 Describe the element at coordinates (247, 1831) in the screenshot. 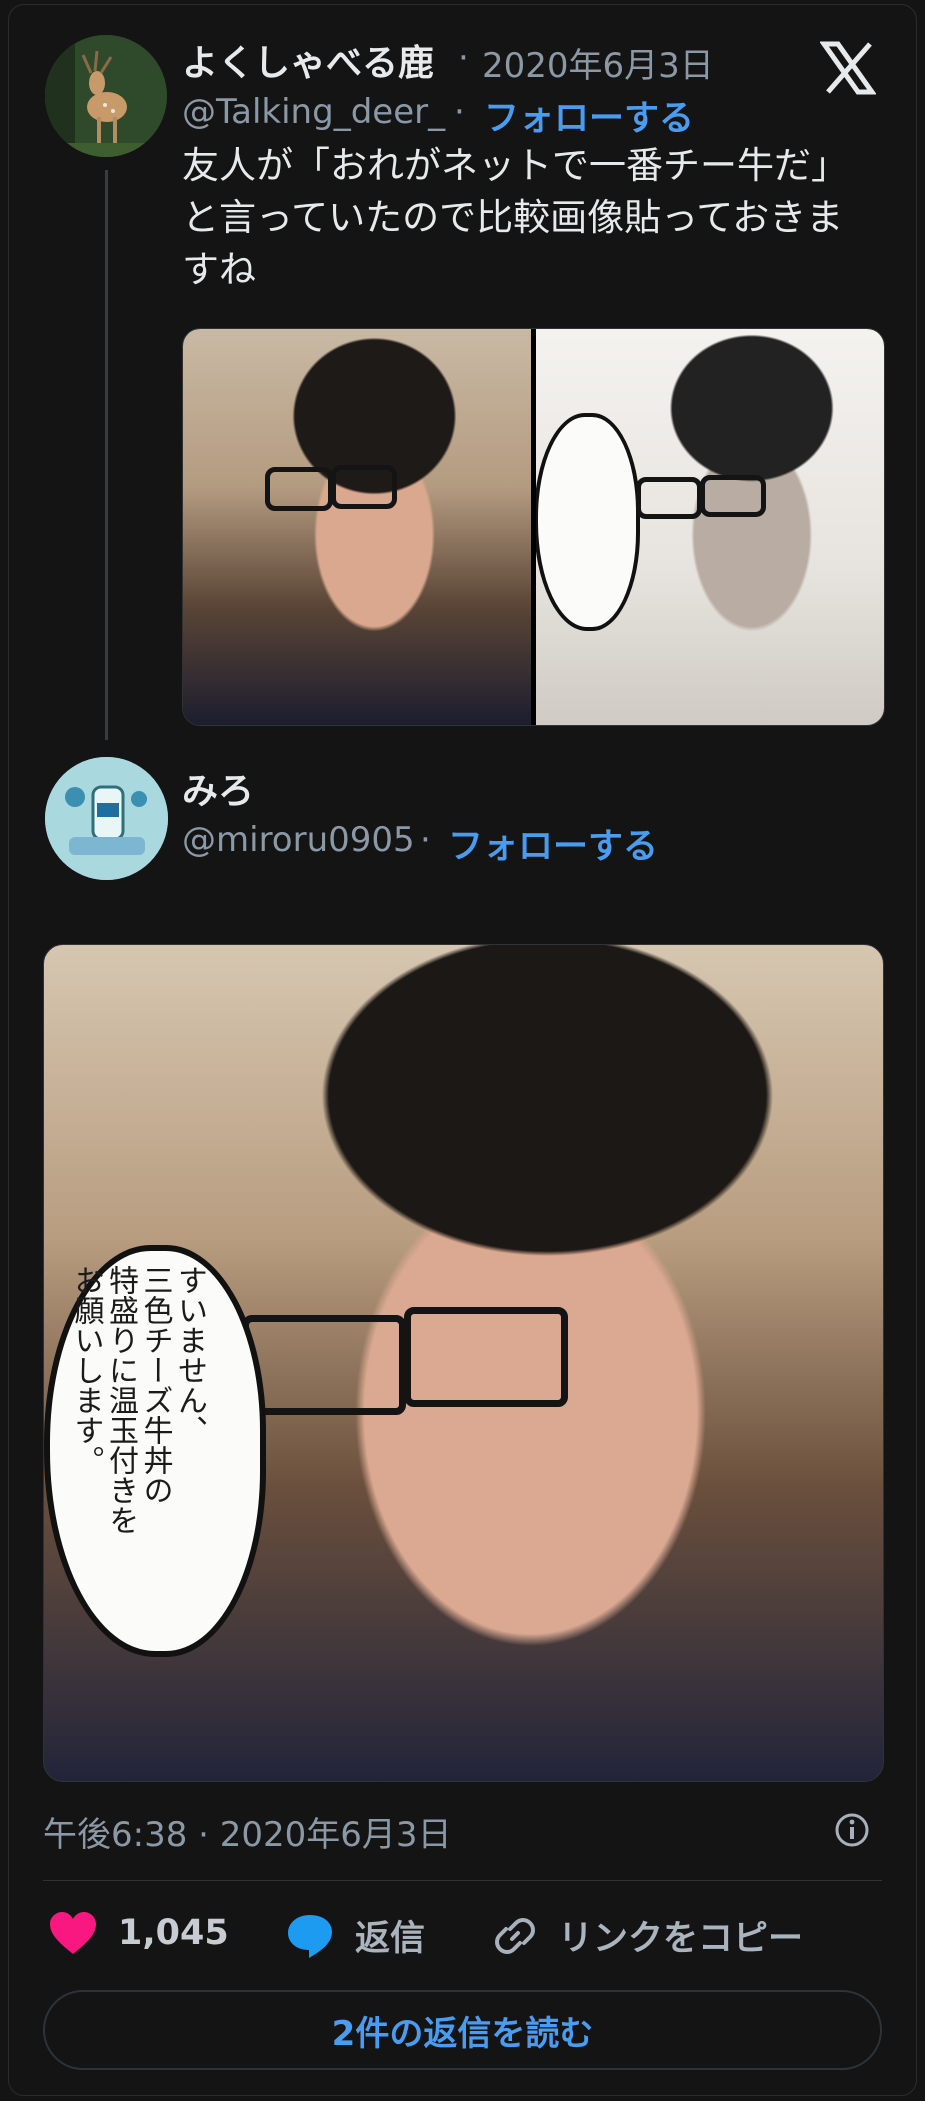

I see `tweet-timestamp: 午後6:38 · 2020年6月3日` at that location.